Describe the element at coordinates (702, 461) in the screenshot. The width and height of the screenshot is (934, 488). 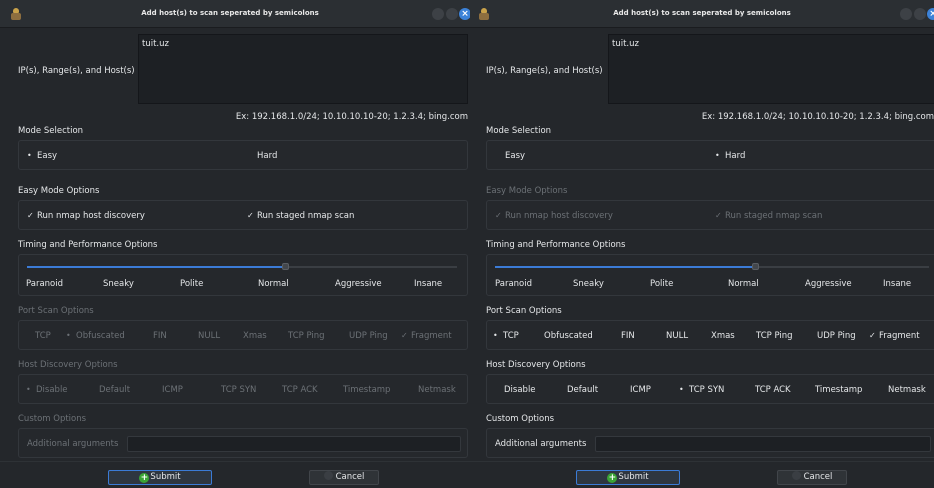
I see `button-separator` at that location.